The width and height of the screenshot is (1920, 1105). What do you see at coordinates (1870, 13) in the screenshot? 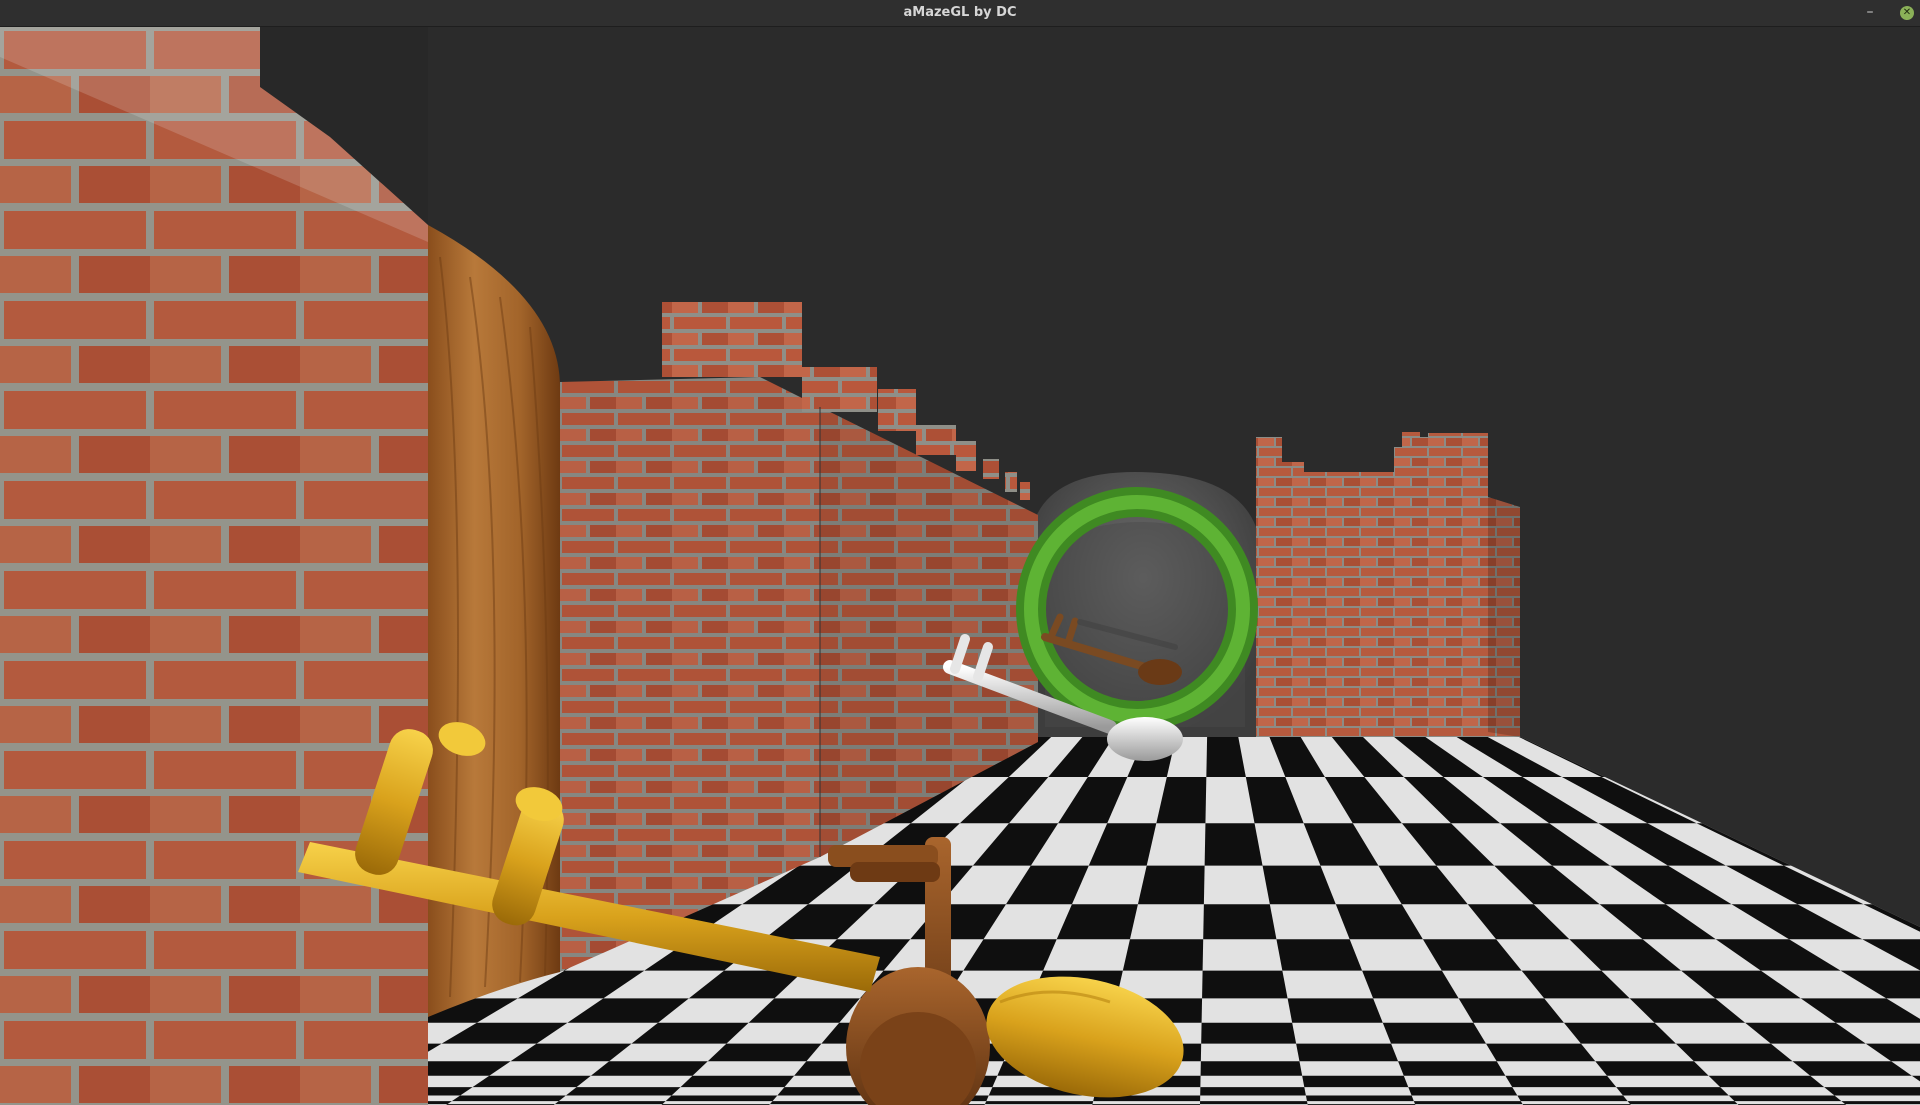
I see `minimize-button: –` at bounding box center [1870, 13].